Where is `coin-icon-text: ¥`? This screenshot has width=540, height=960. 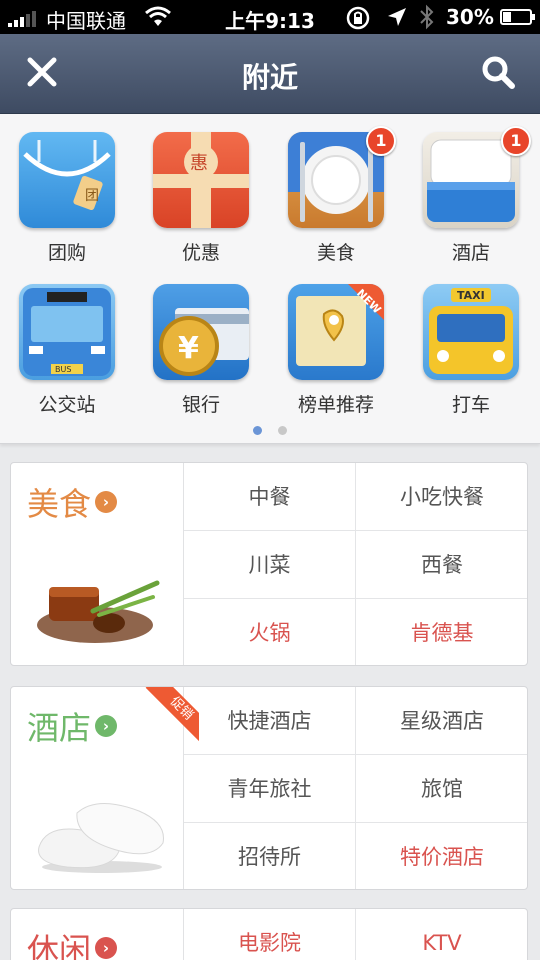
coin-icon-text: ¥ is located at coordinates (188, 348).